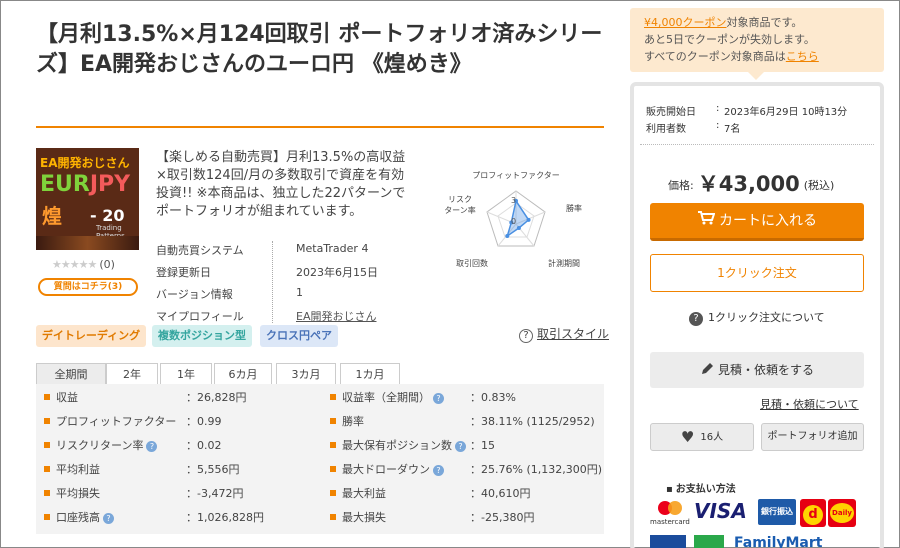 This screenshot has height=548, width=900. What do you see at coordinates (460, 199) in the screenshot?
I see `radar-label-risk-return-line1: リスク` at bounding box center [460, 199].